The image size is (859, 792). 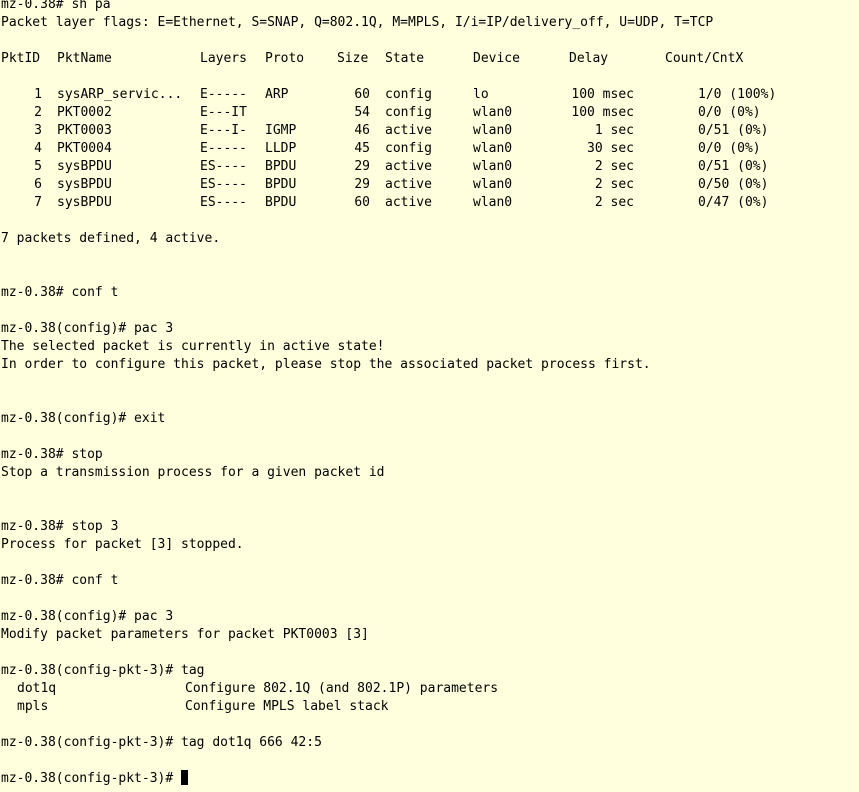 What do you see at coordinates (84, 112) in the screenshot?
I see `cell-pktname: PKT0002` at bounding box center [84, 112].